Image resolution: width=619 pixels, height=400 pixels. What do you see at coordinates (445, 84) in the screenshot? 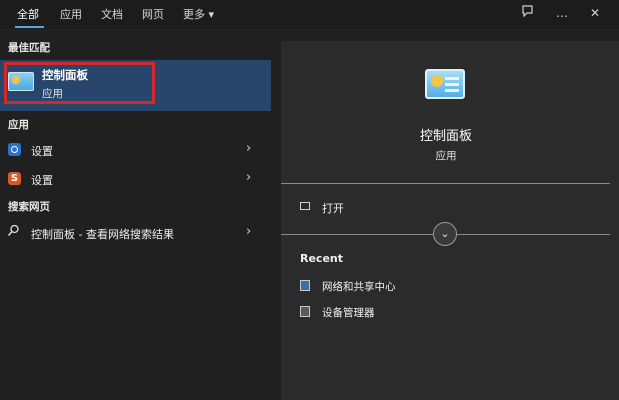
I see `control-panel-large-icon` at bounding box center [445, 84].